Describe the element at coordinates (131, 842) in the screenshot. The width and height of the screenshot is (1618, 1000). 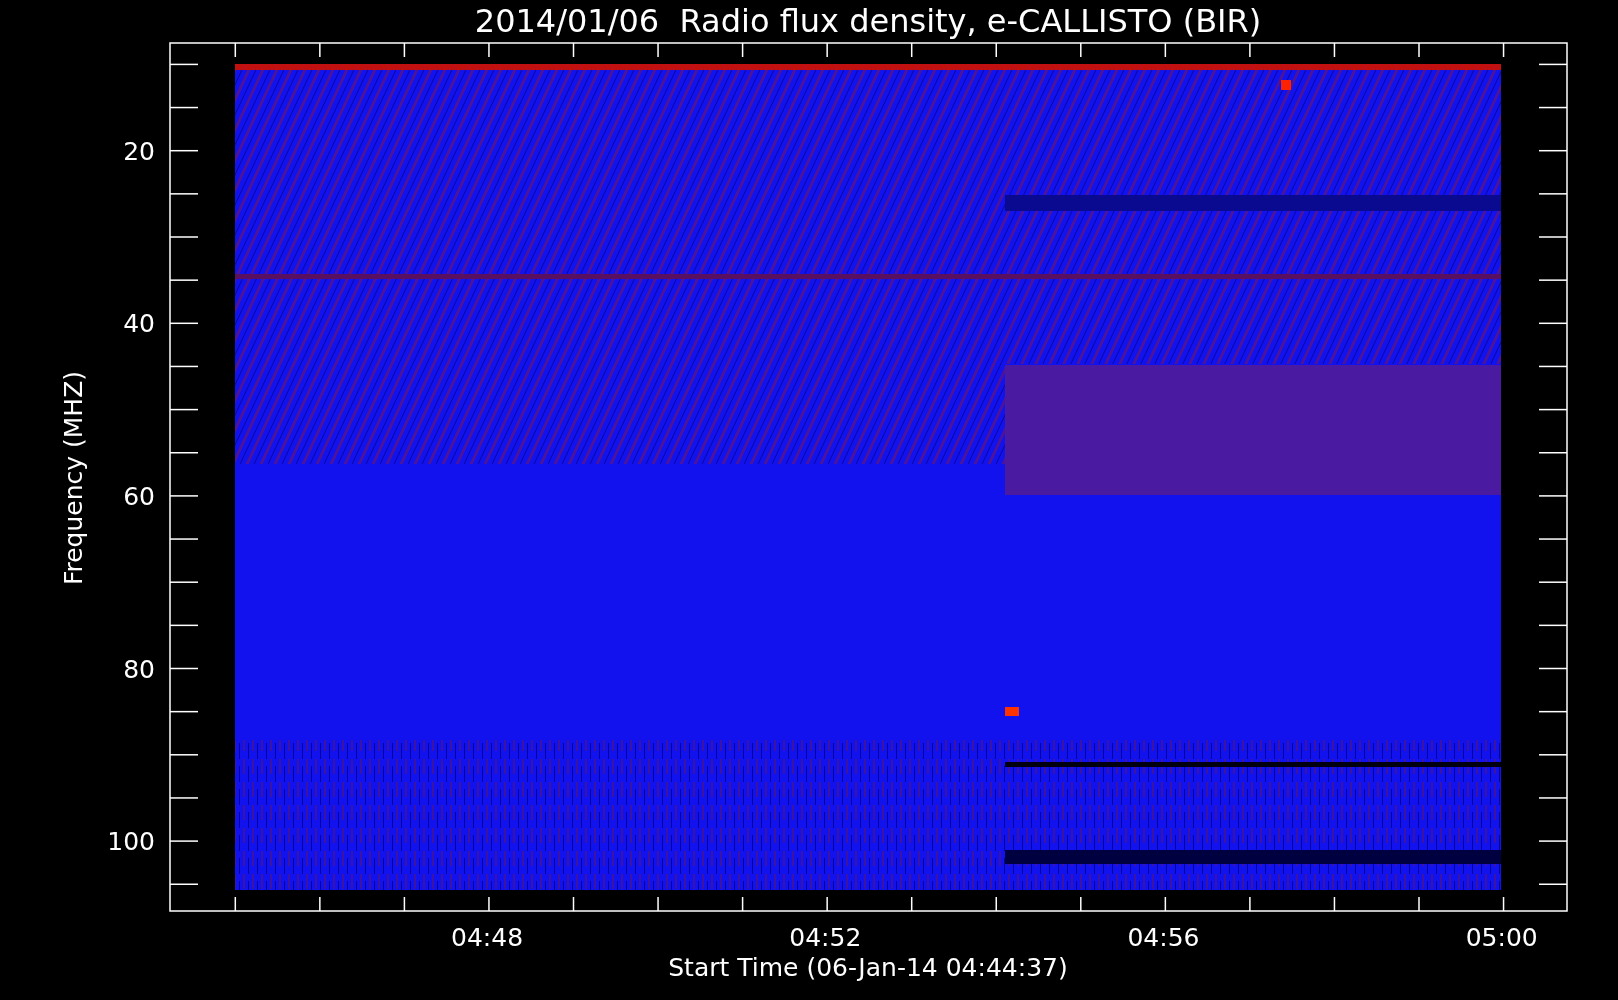
I see `y-tick-label: 100` at that location.